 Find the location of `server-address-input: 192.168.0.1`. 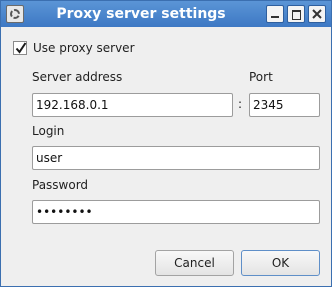

server-address-input: 192.168.0.1 is located at coordinates (132, 105).